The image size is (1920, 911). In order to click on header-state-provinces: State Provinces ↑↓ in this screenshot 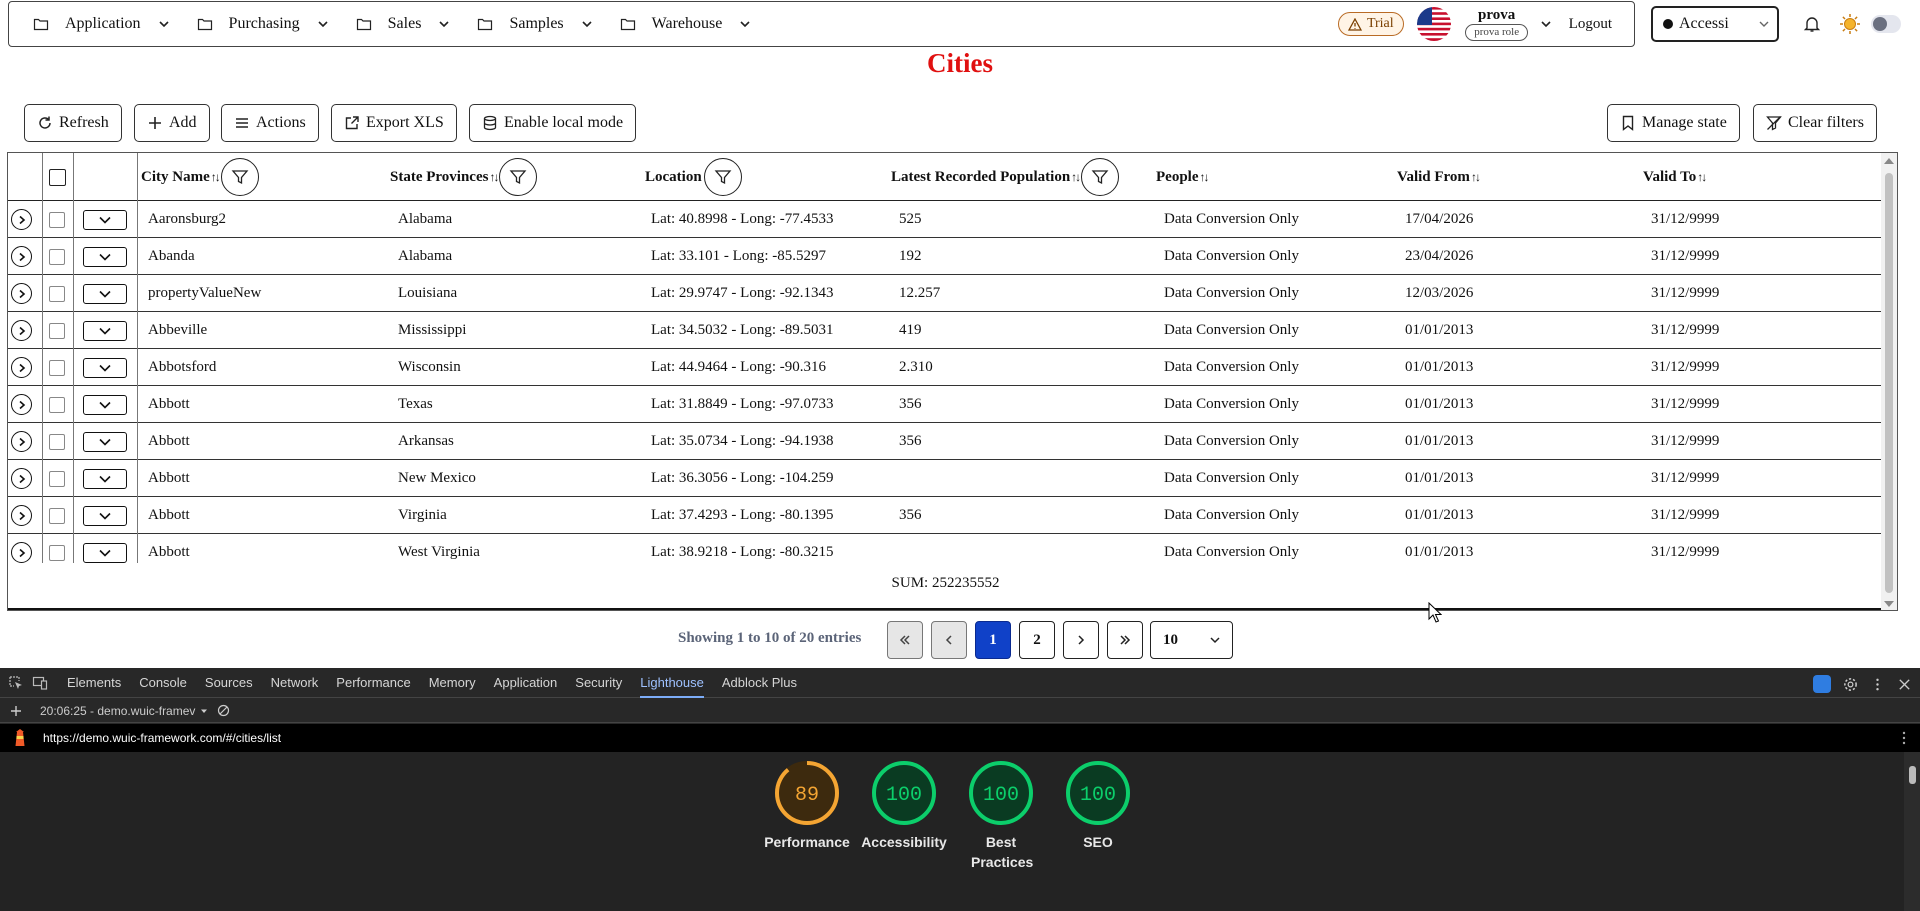, I will do `click(464, 177)`.